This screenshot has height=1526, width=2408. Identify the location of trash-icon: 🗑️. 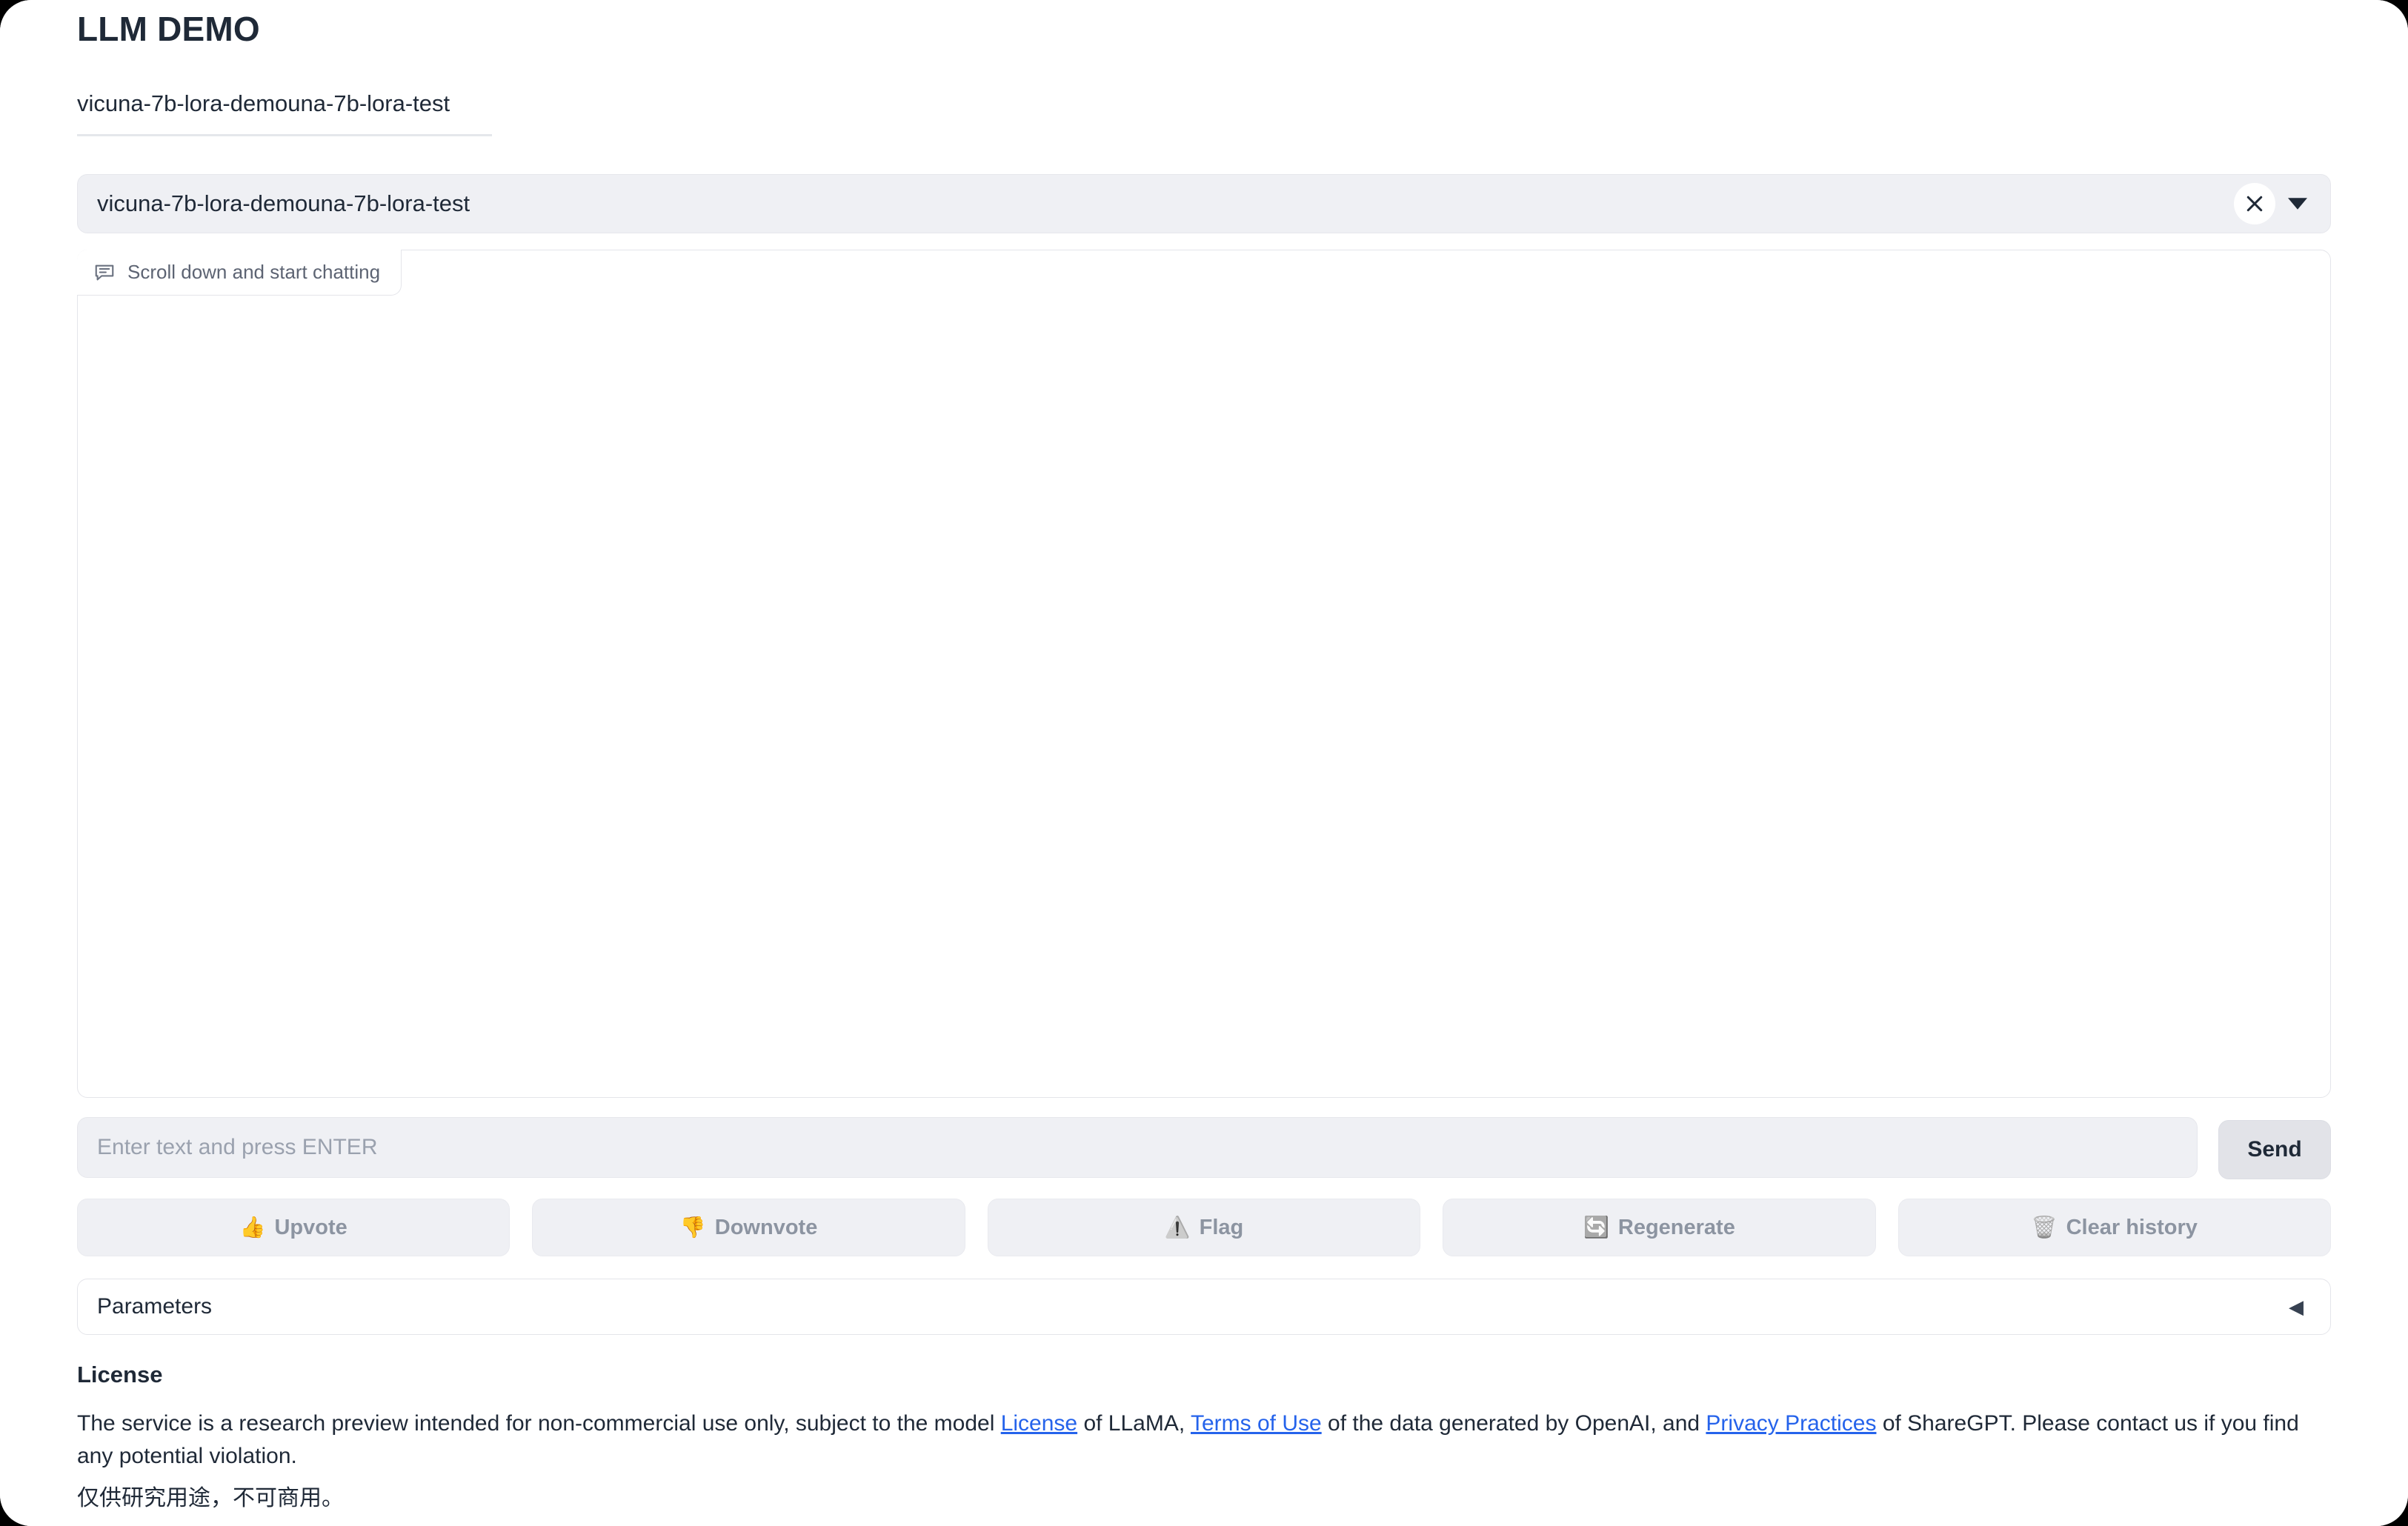
(2044, 1227).